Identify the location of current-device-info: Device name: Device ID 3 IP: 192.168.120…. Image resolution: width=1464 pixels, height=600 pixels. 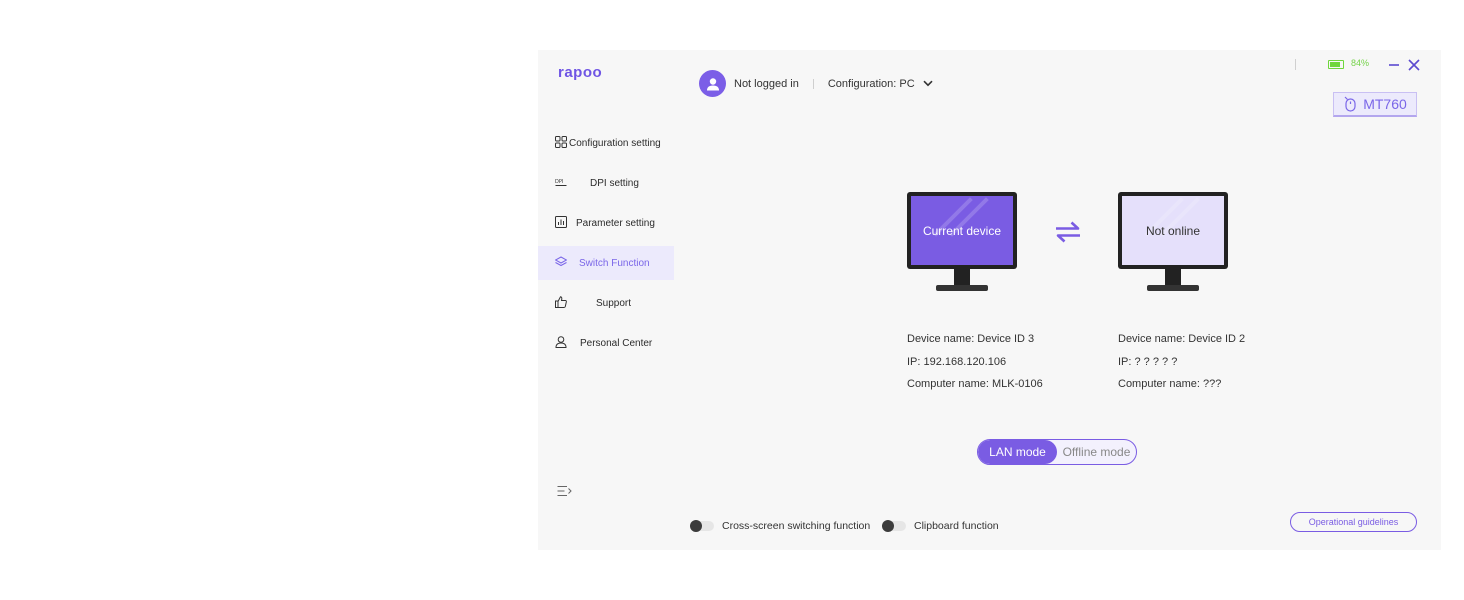
(975, 362).